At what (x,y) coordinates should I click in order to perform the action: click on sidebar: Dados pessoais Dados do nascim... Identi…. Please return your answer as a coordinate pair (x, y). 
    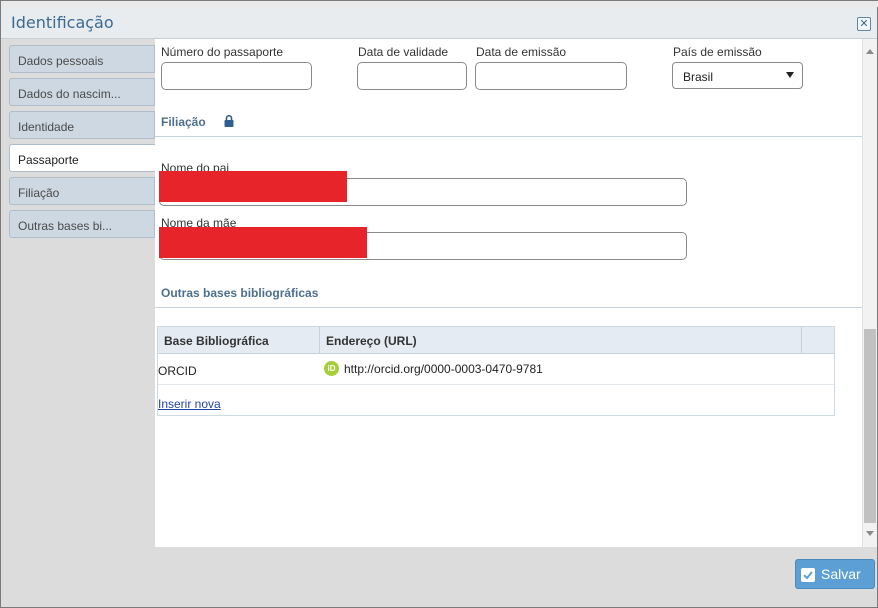
    Looking at the image, I should click on (82, 144).